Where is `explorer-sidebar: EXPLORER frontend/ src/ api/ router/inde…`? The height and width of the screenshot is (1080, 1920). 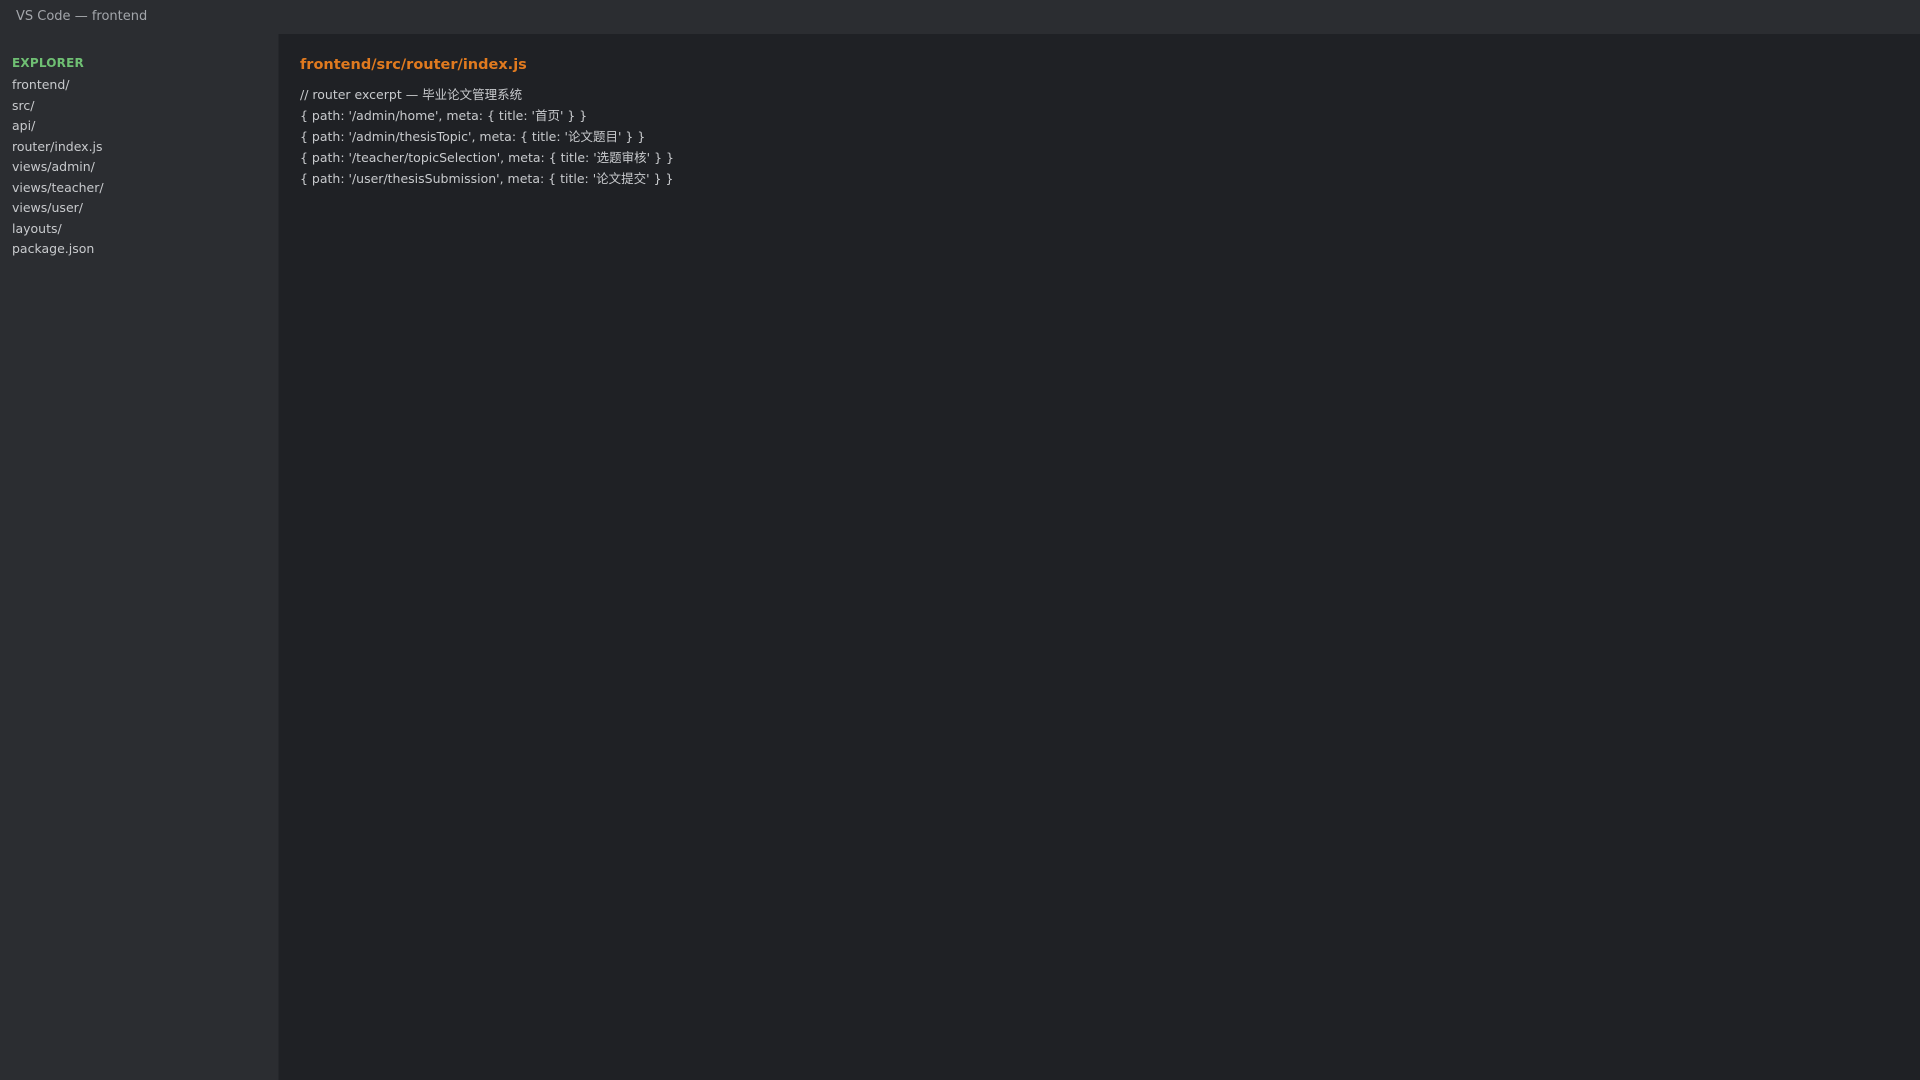 explorer-sidebar: EXPLORER frontend/ src/ api/ router/inde… is located at coordinates (139, 557).